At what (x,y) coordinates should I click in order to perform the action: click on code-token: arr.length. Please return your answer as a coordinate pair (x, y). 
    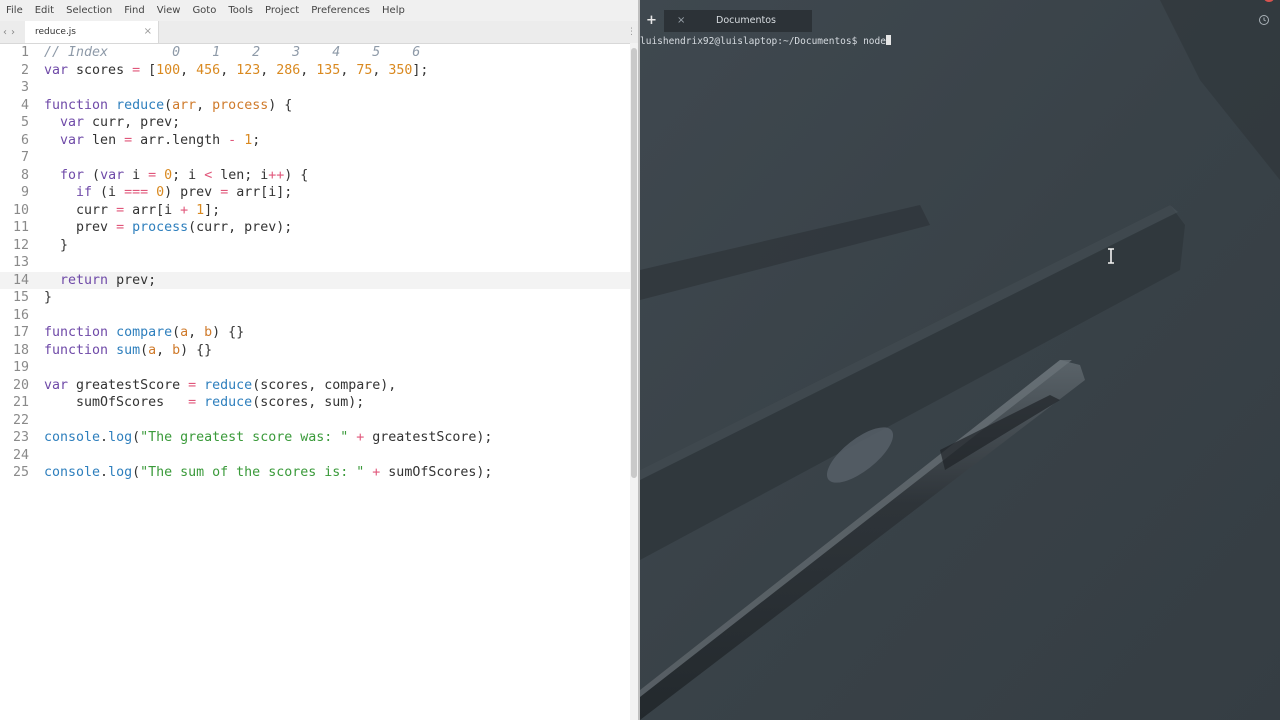
    Looking at the image, I should click on (180, 140).